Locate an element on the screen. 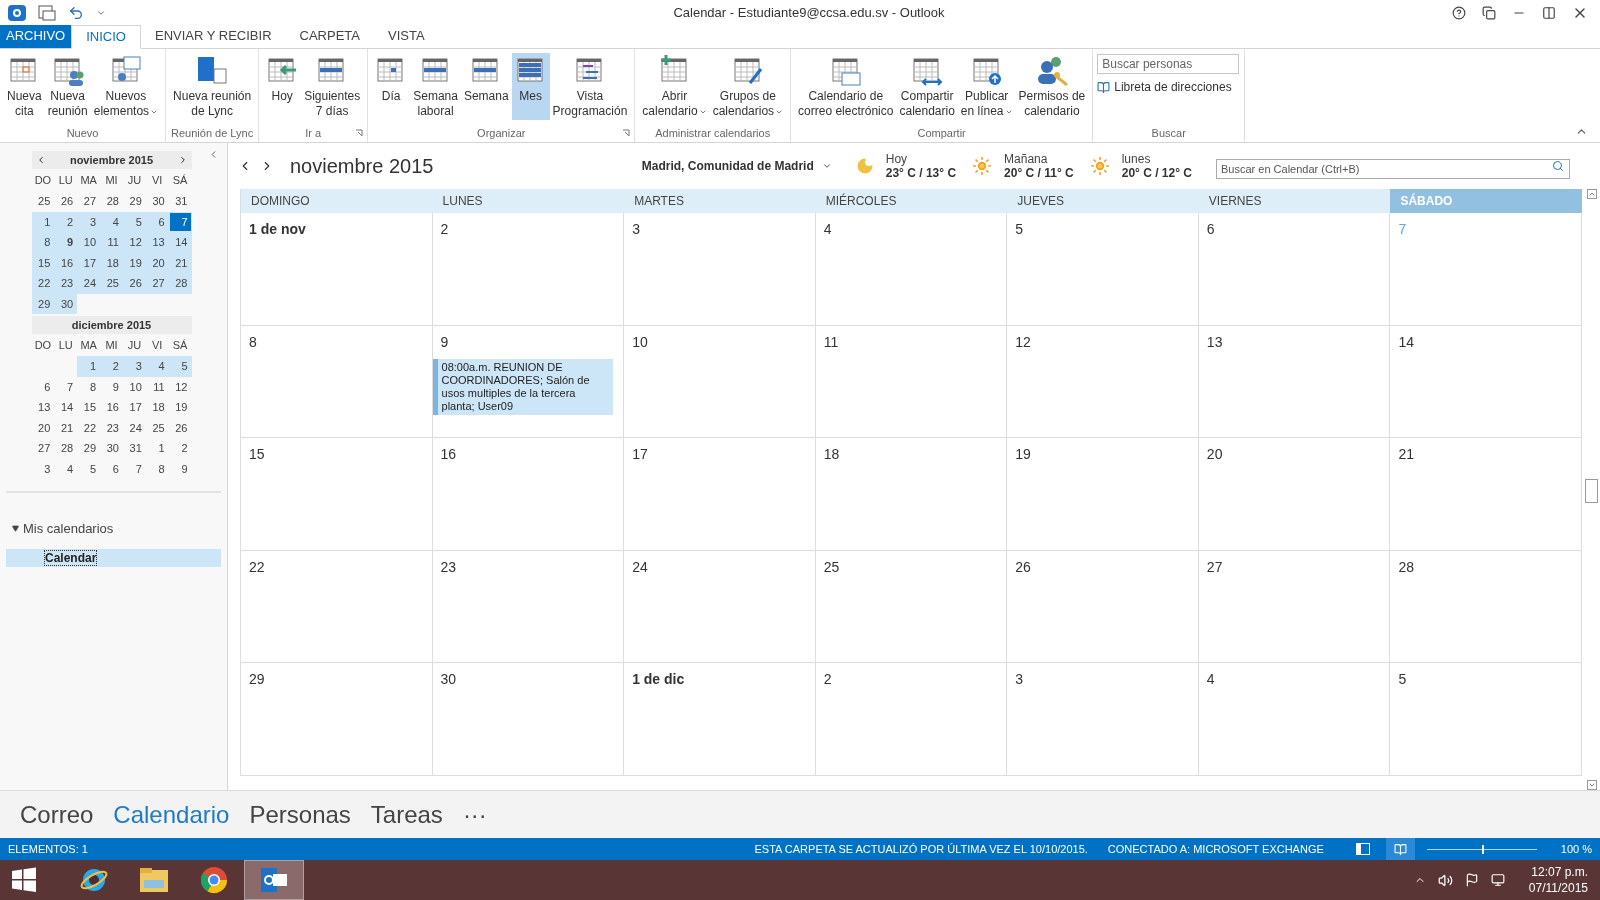 The image size is (1600, 900). zoom-thumb is located at coordinates (1482, 849).